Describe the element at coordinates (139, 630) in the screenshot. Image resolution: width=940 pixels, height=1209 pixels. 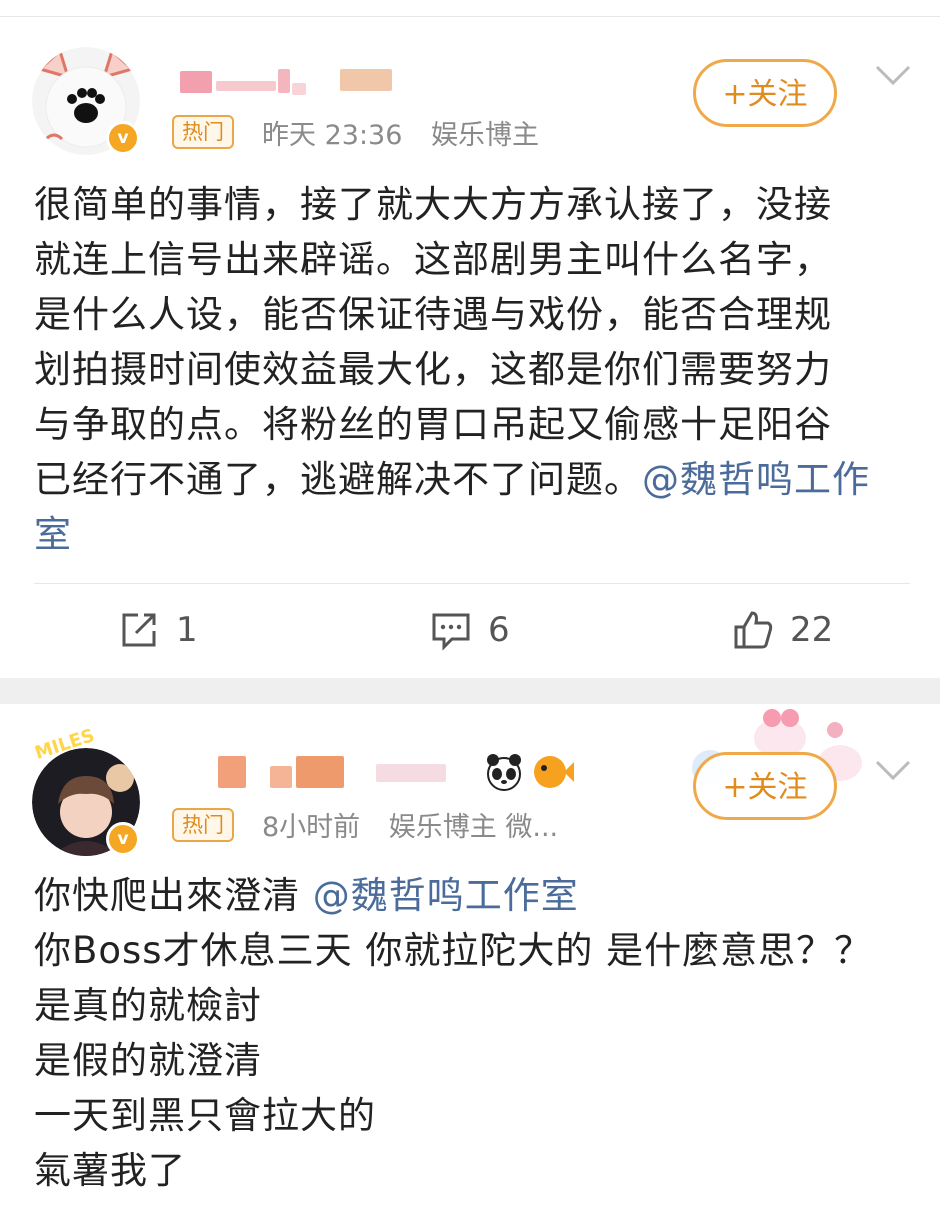
I see `repost-icon` at that location.